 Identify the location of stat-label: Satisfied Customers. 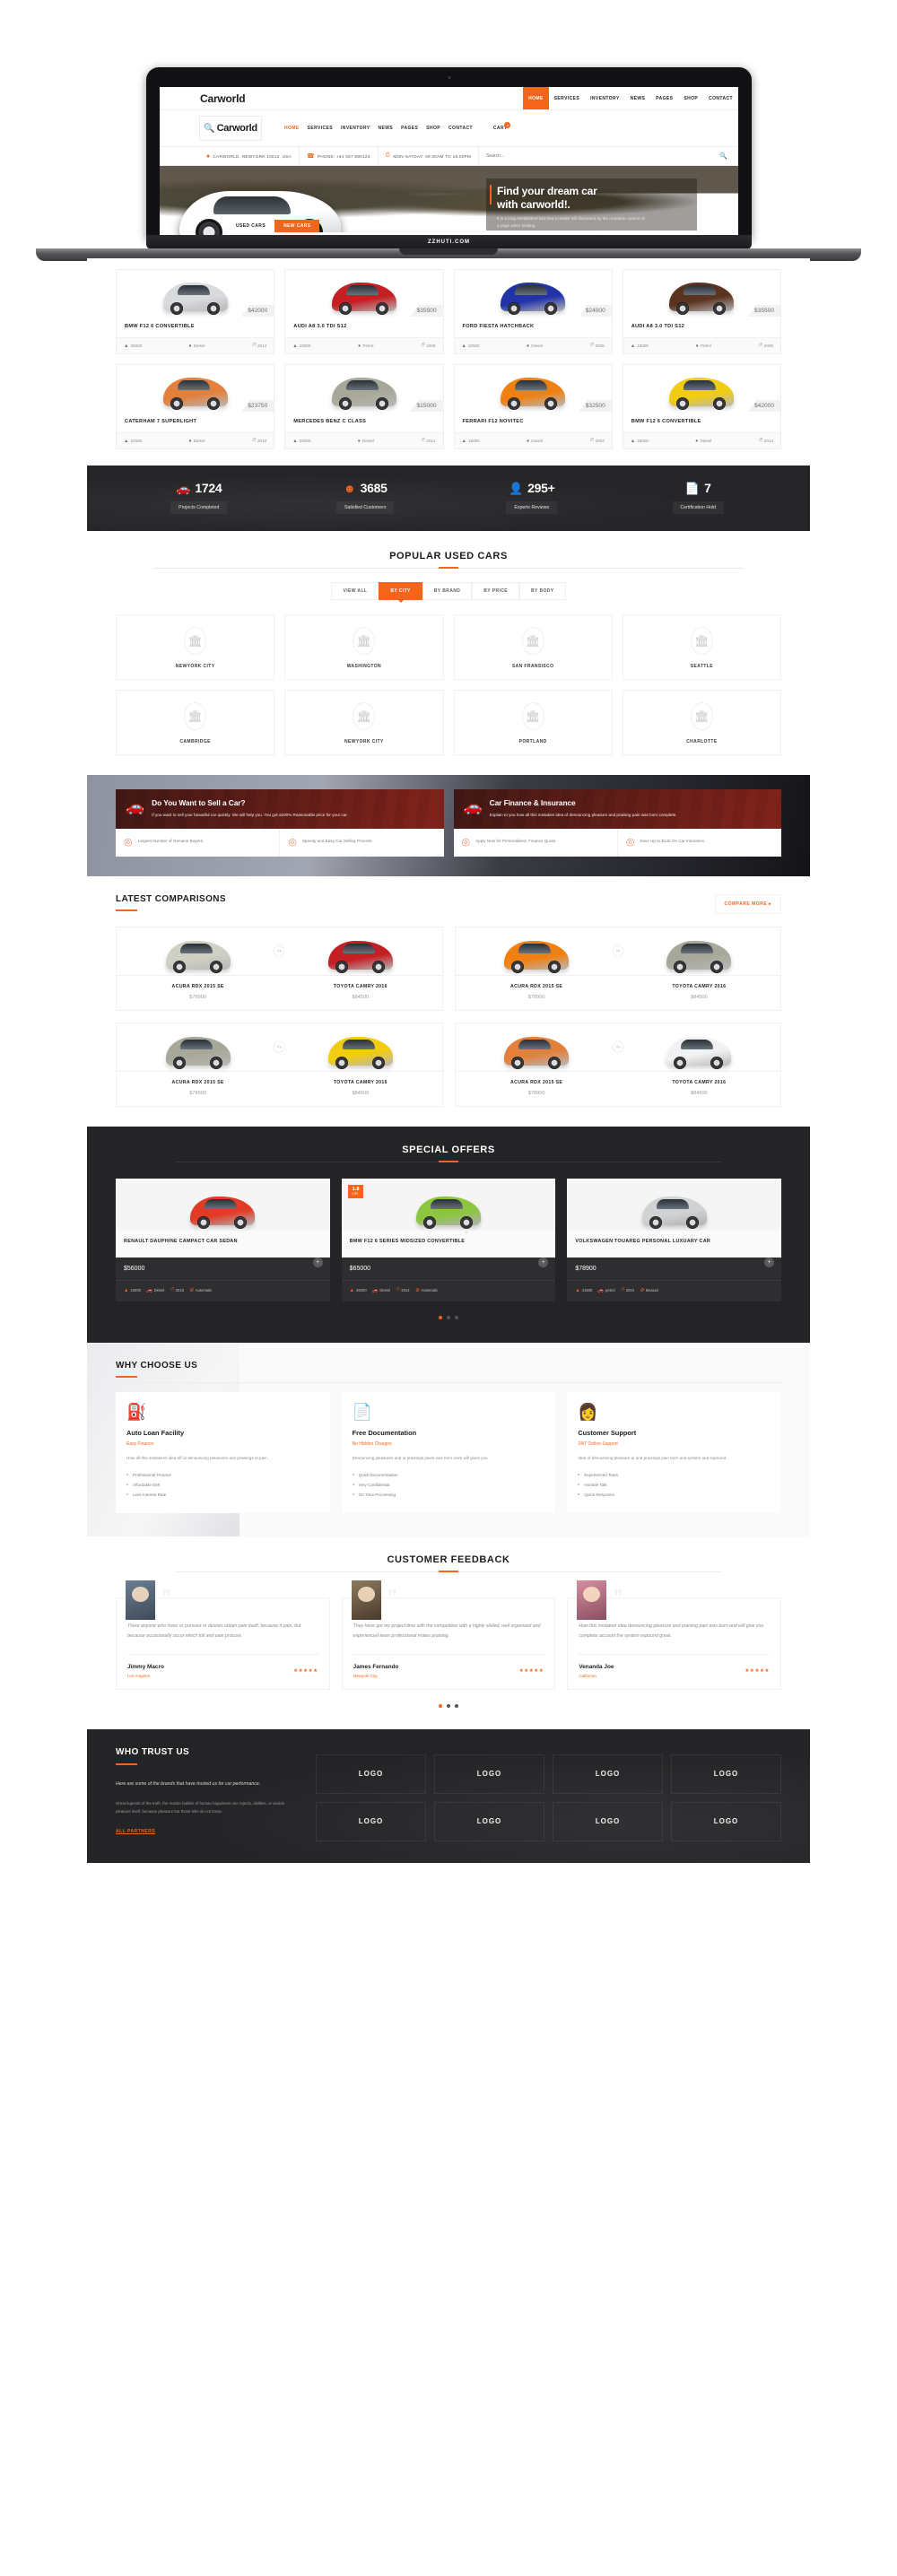
(365, 507).